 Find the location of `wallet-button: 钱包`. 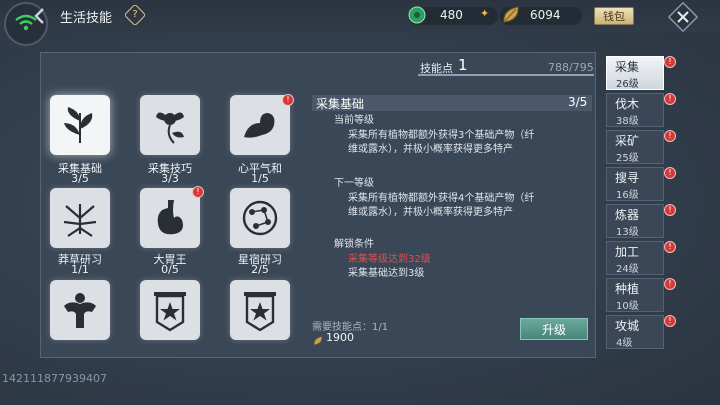

wallet-button: 钱包 is located at coordinates (614, 16).